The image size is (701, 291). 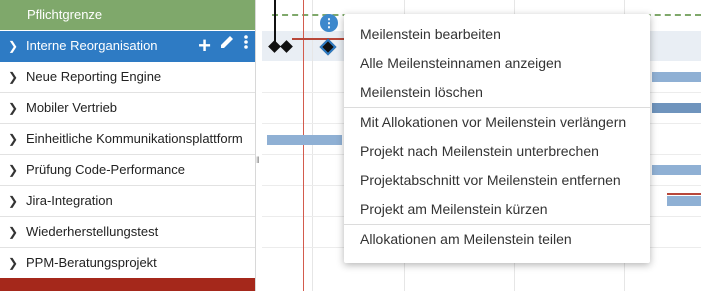 I want to click on pencil-icon, so click(x=227, y=46).